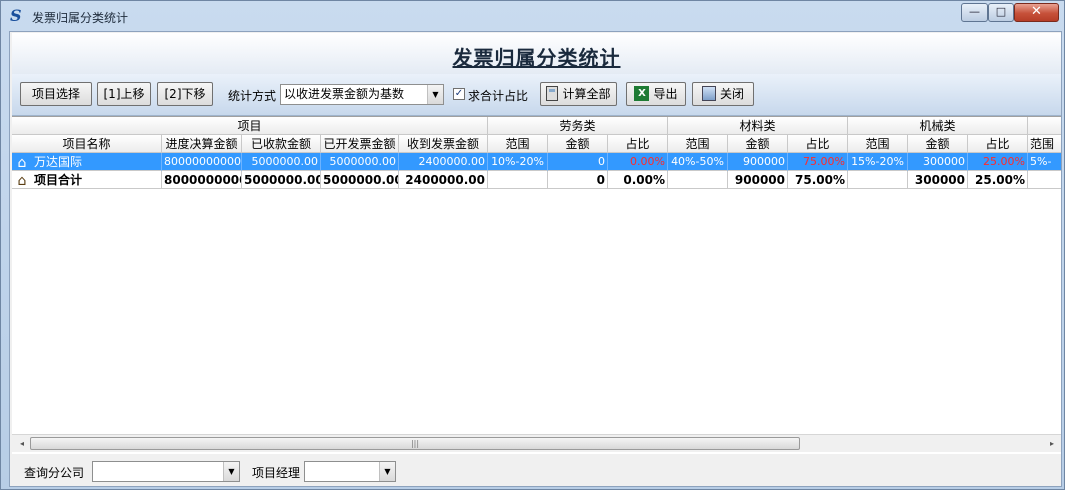  I want to click on col-header-project-name: 项目名称, so click(87, 144).